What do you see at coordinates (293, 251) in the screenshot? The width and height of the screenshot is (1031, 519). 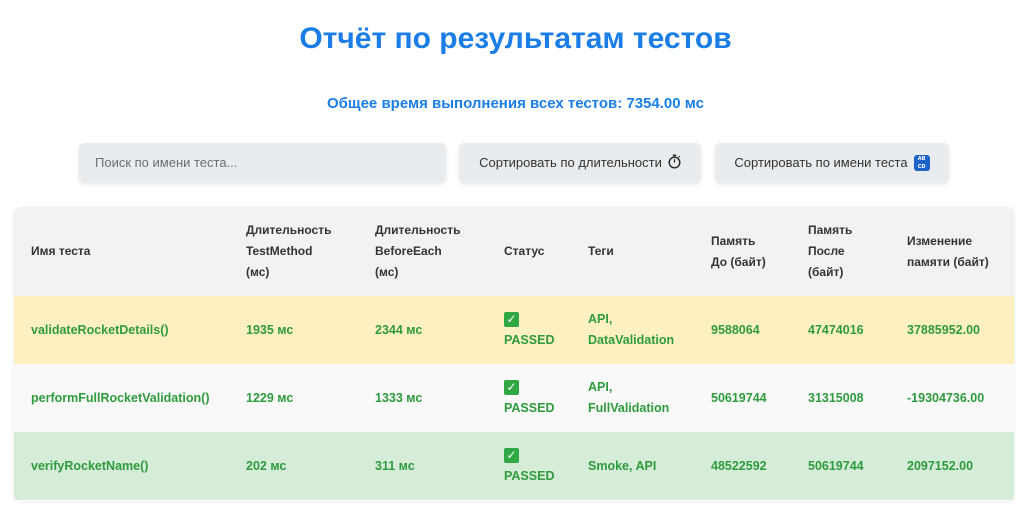 I see `header-duration-testmethod: Длительность TestMethod (мс)` at bounding box center [293, 251].